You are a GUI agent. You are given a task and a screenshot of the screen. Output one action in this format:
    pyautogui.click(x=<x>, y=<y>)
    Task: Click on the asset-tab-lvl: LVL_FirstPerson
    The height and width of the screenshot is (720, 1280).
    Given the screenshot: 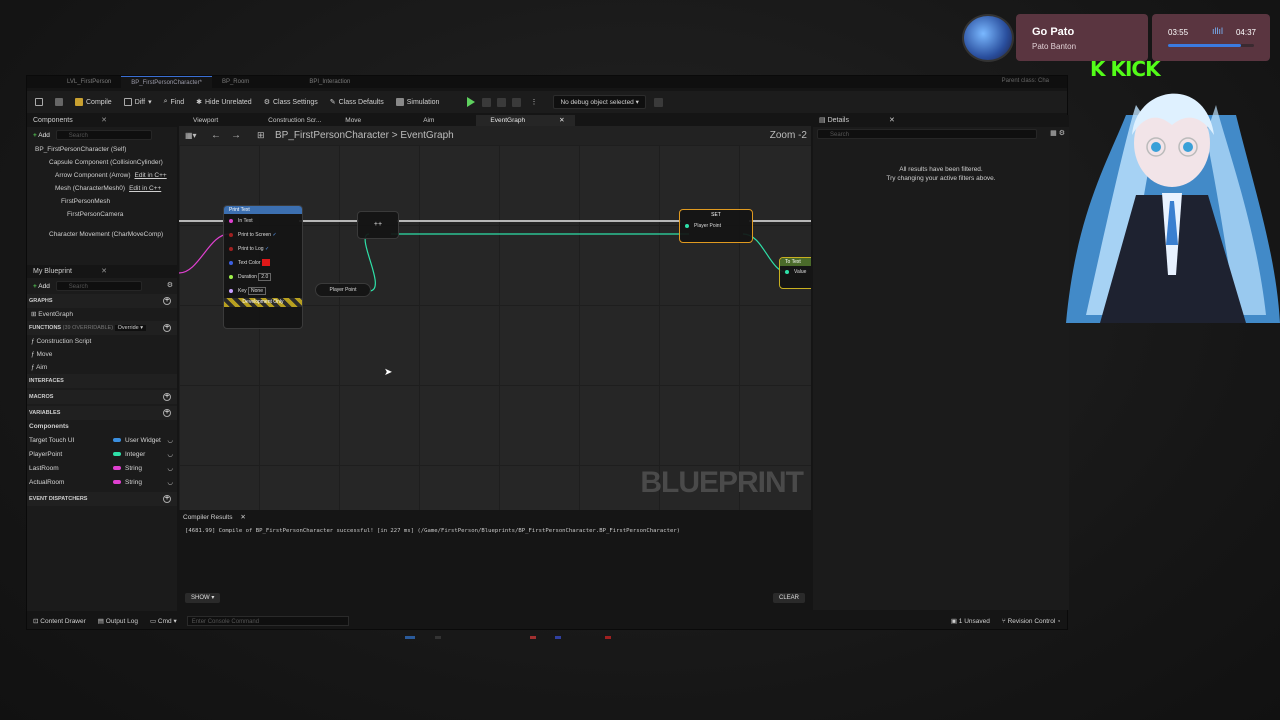 What is the action you would take?
    pyautogui.click(x=89, y=82)
    